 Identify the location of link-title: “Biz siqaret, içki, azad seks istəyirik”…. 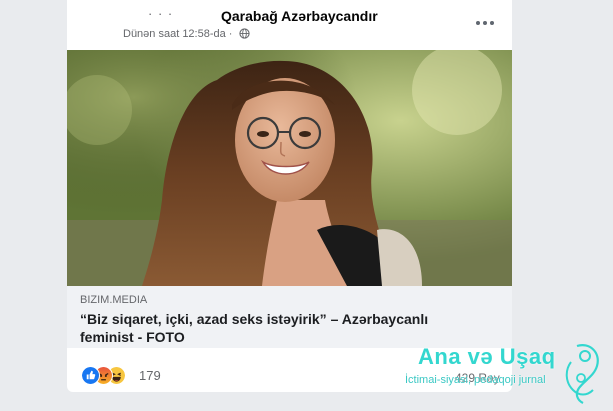
(280, 328).